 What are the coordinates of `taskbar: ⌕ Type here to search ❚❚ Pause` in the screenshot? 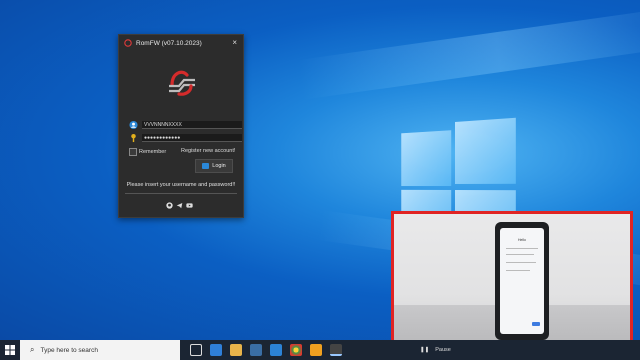 It's located at (320, 350).